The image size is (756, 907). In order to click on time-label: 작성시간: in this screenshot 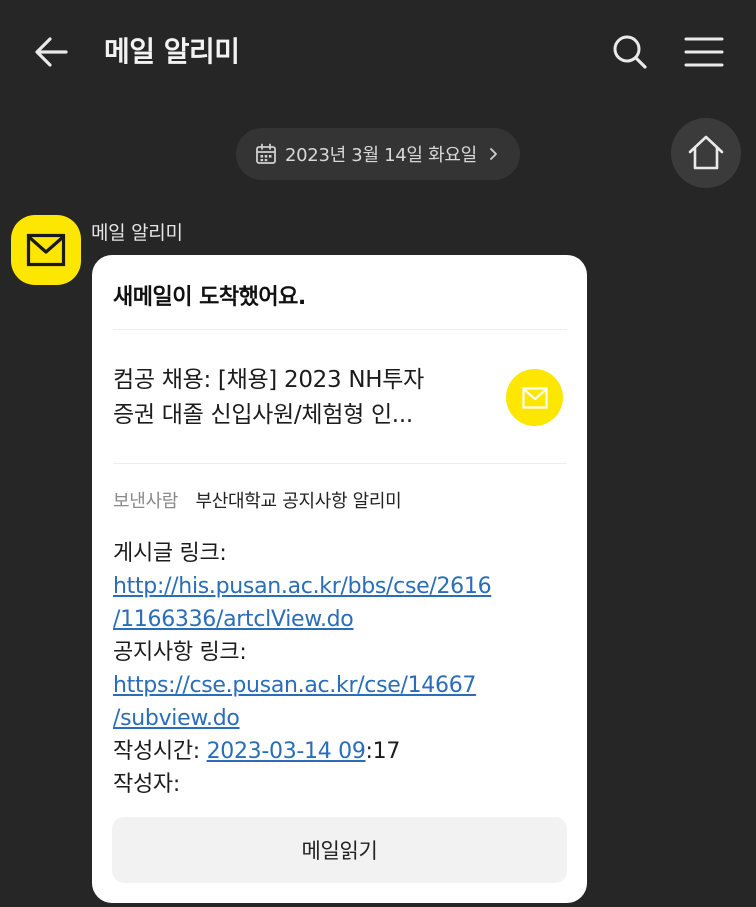, I will do `click(160, 751)`.